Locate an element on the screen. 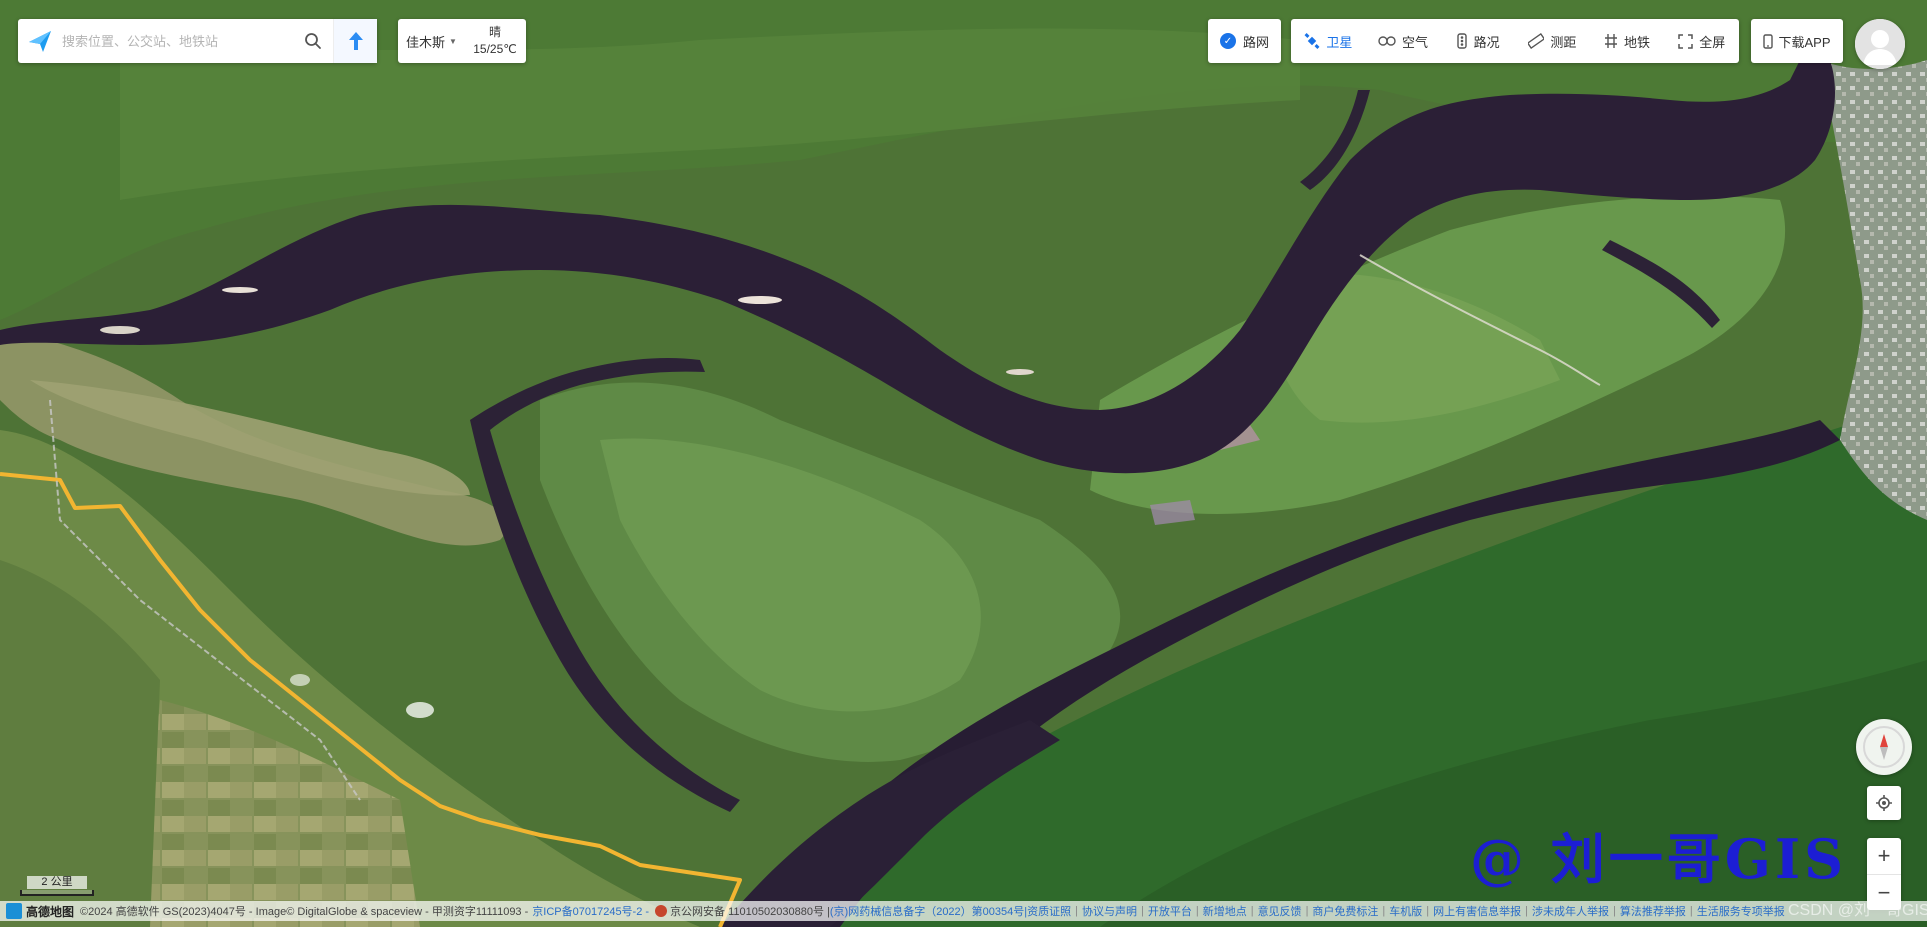 The image size is (1927, 927). download-app-button: 下载APP is located at coordinates (1797, 41).